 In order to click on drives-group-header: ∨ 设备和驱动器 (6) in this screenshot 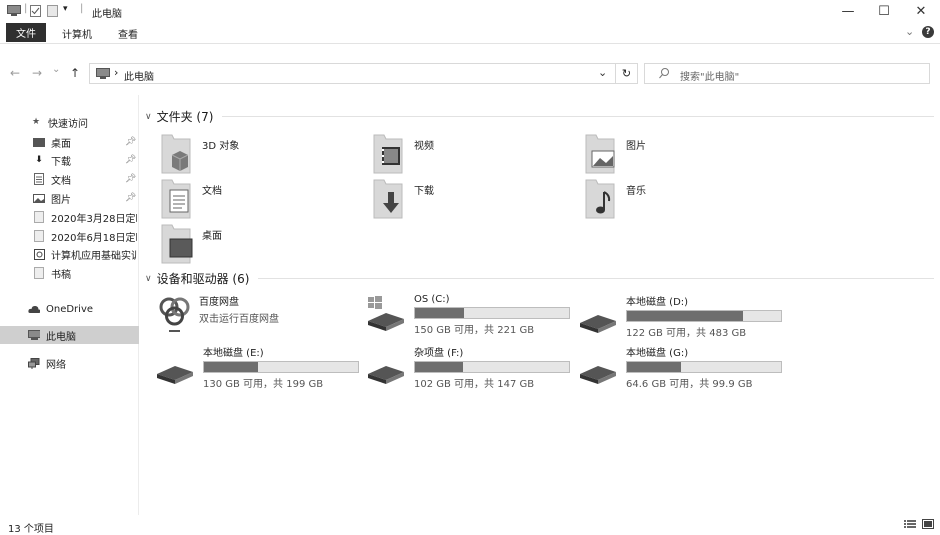, I will do `click(197, 278)`.